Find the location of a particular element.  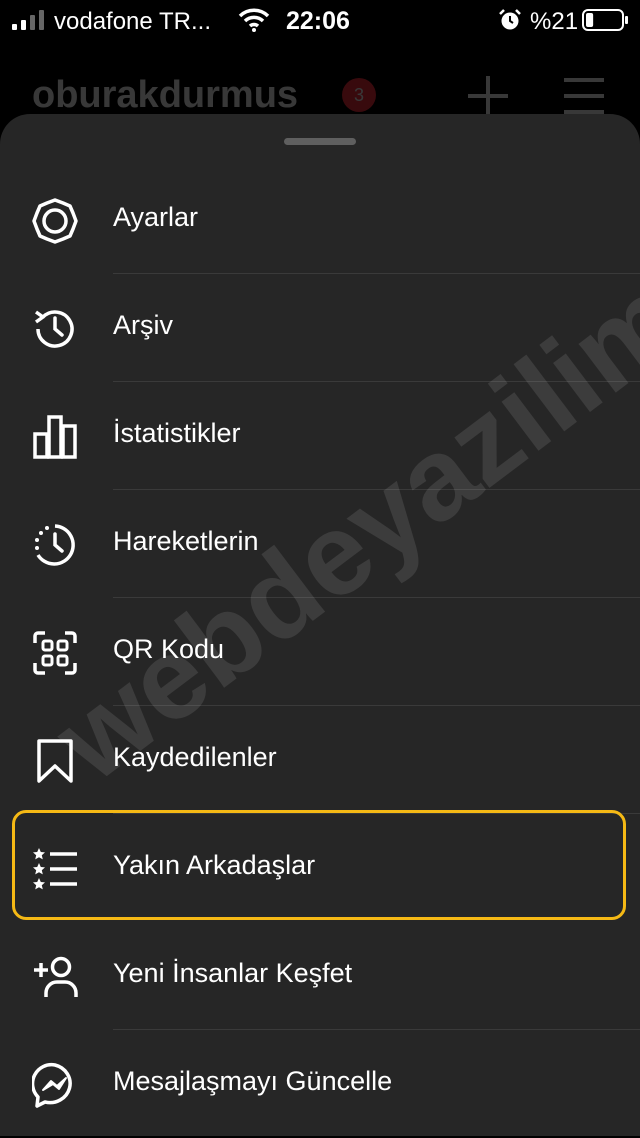

menu-item-update-messaging: Mesajlaşmayı Güncelle is located at coordinates (320, 1084).